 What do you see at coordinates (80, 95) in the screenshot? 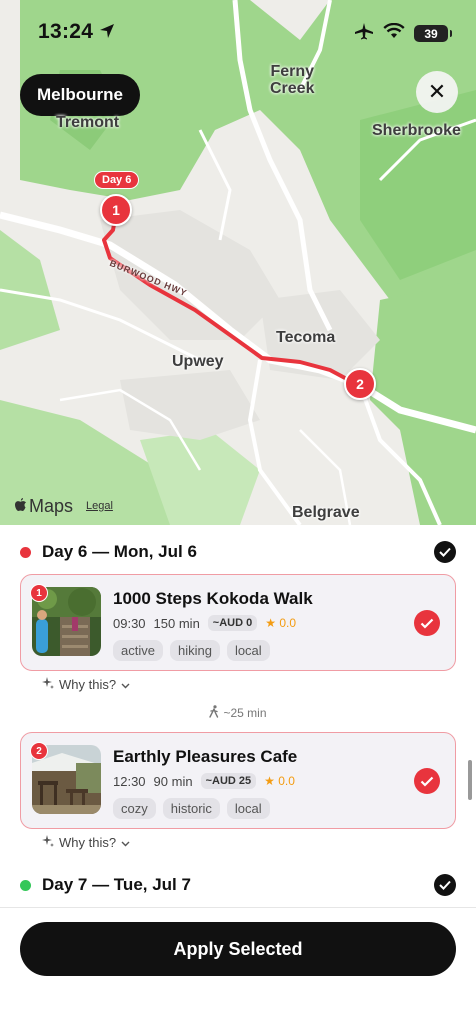
I see `city-selector-button: Melbourne` at bounding box center [80, 95].